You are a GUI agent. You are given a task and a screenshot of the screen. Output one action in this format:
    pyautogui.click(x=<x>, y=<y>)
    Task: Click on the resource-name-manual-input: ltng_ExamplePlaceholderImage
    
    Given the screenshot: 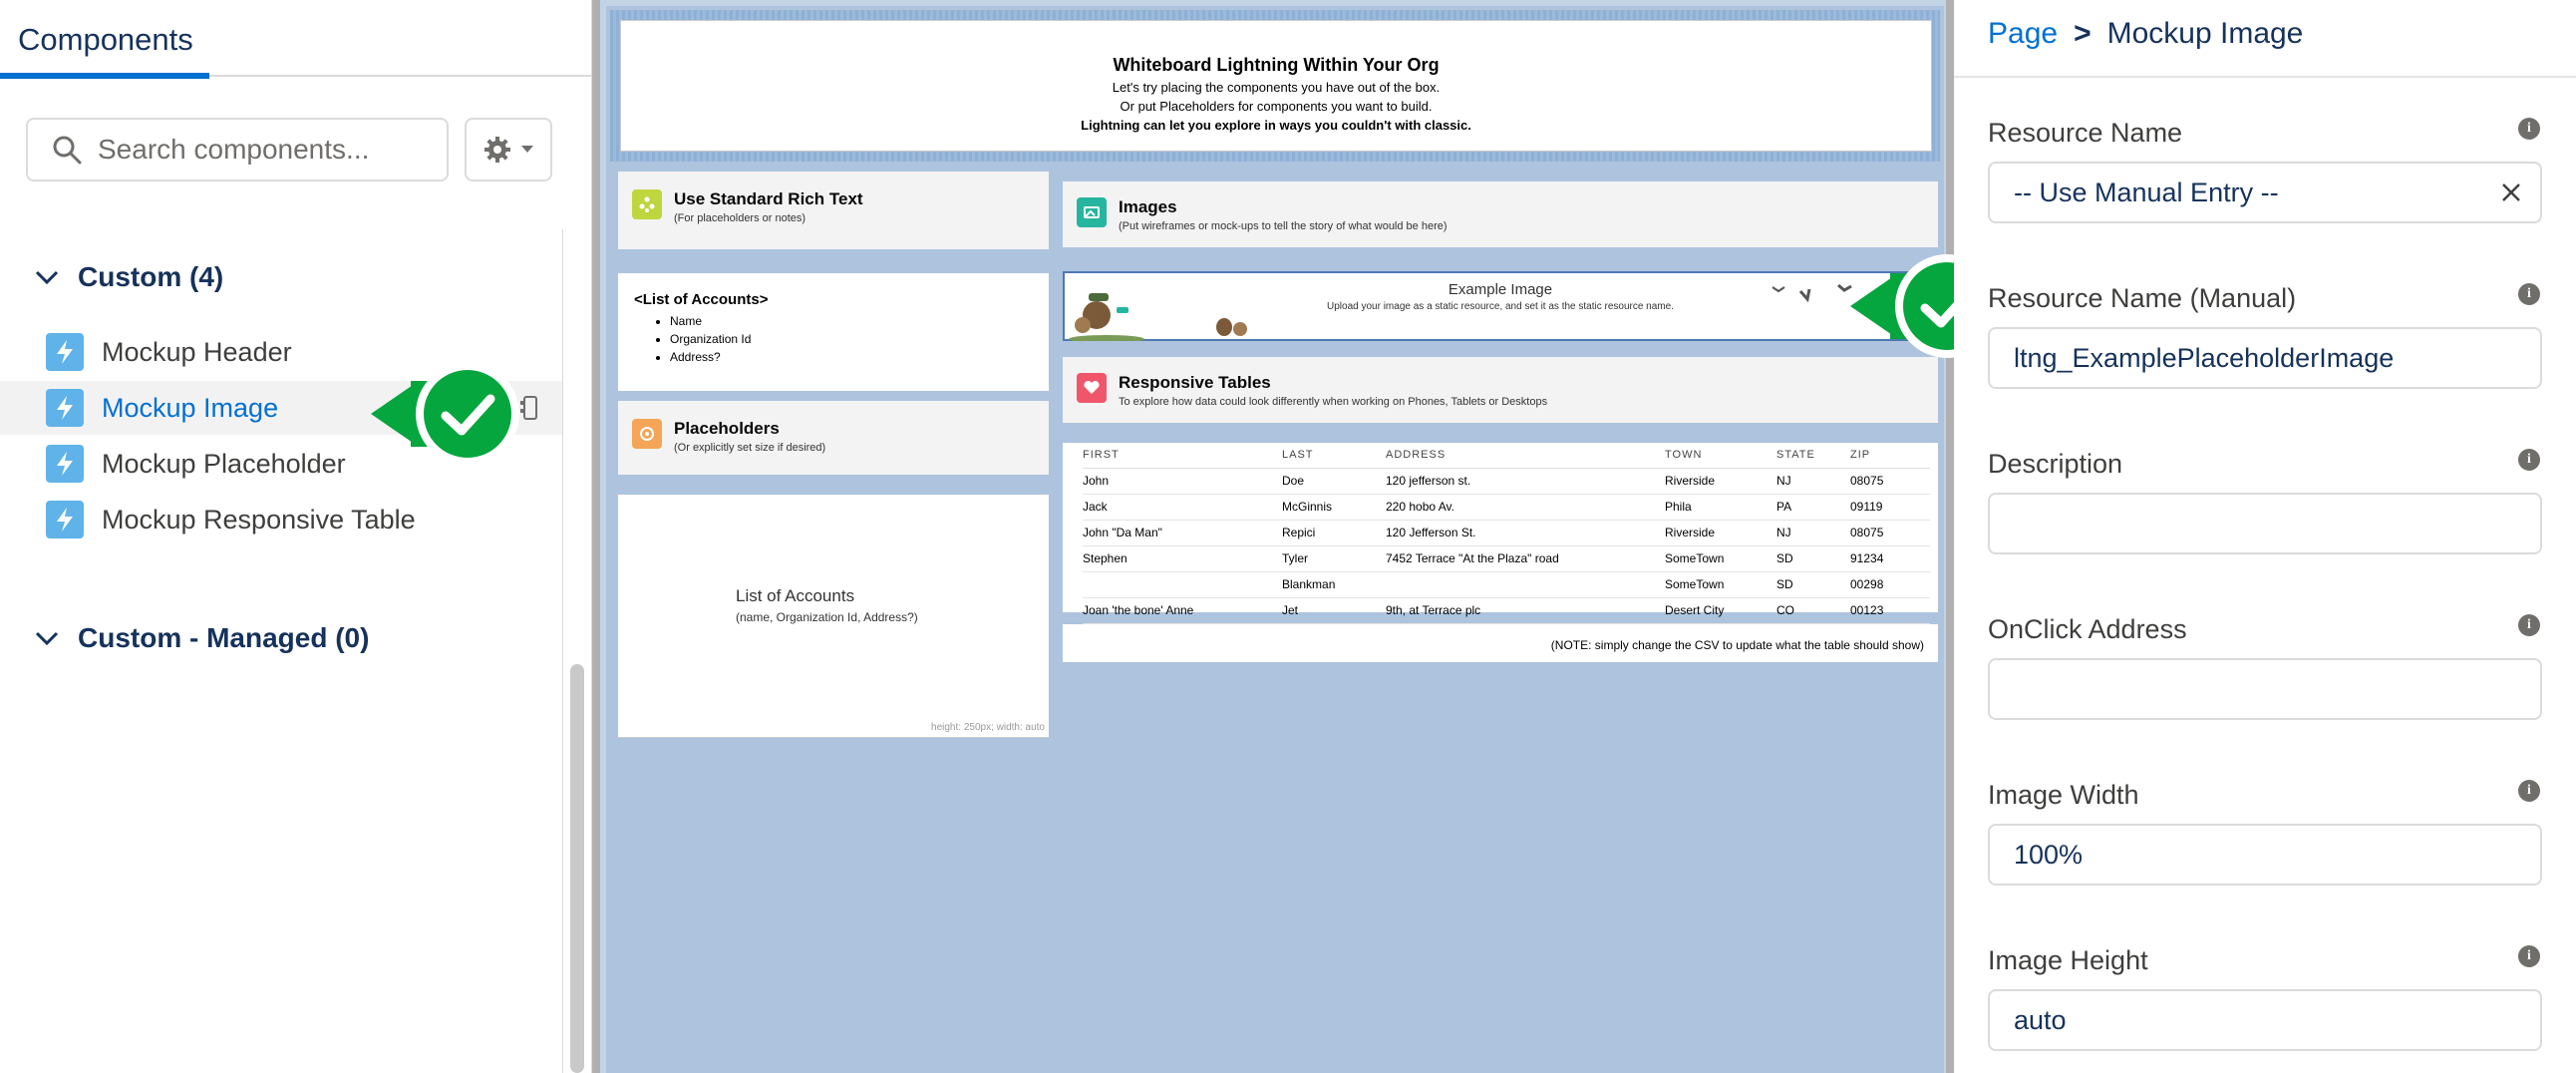 What is the action you would take?
    pyautogui.click(x=2265, y=358)
    